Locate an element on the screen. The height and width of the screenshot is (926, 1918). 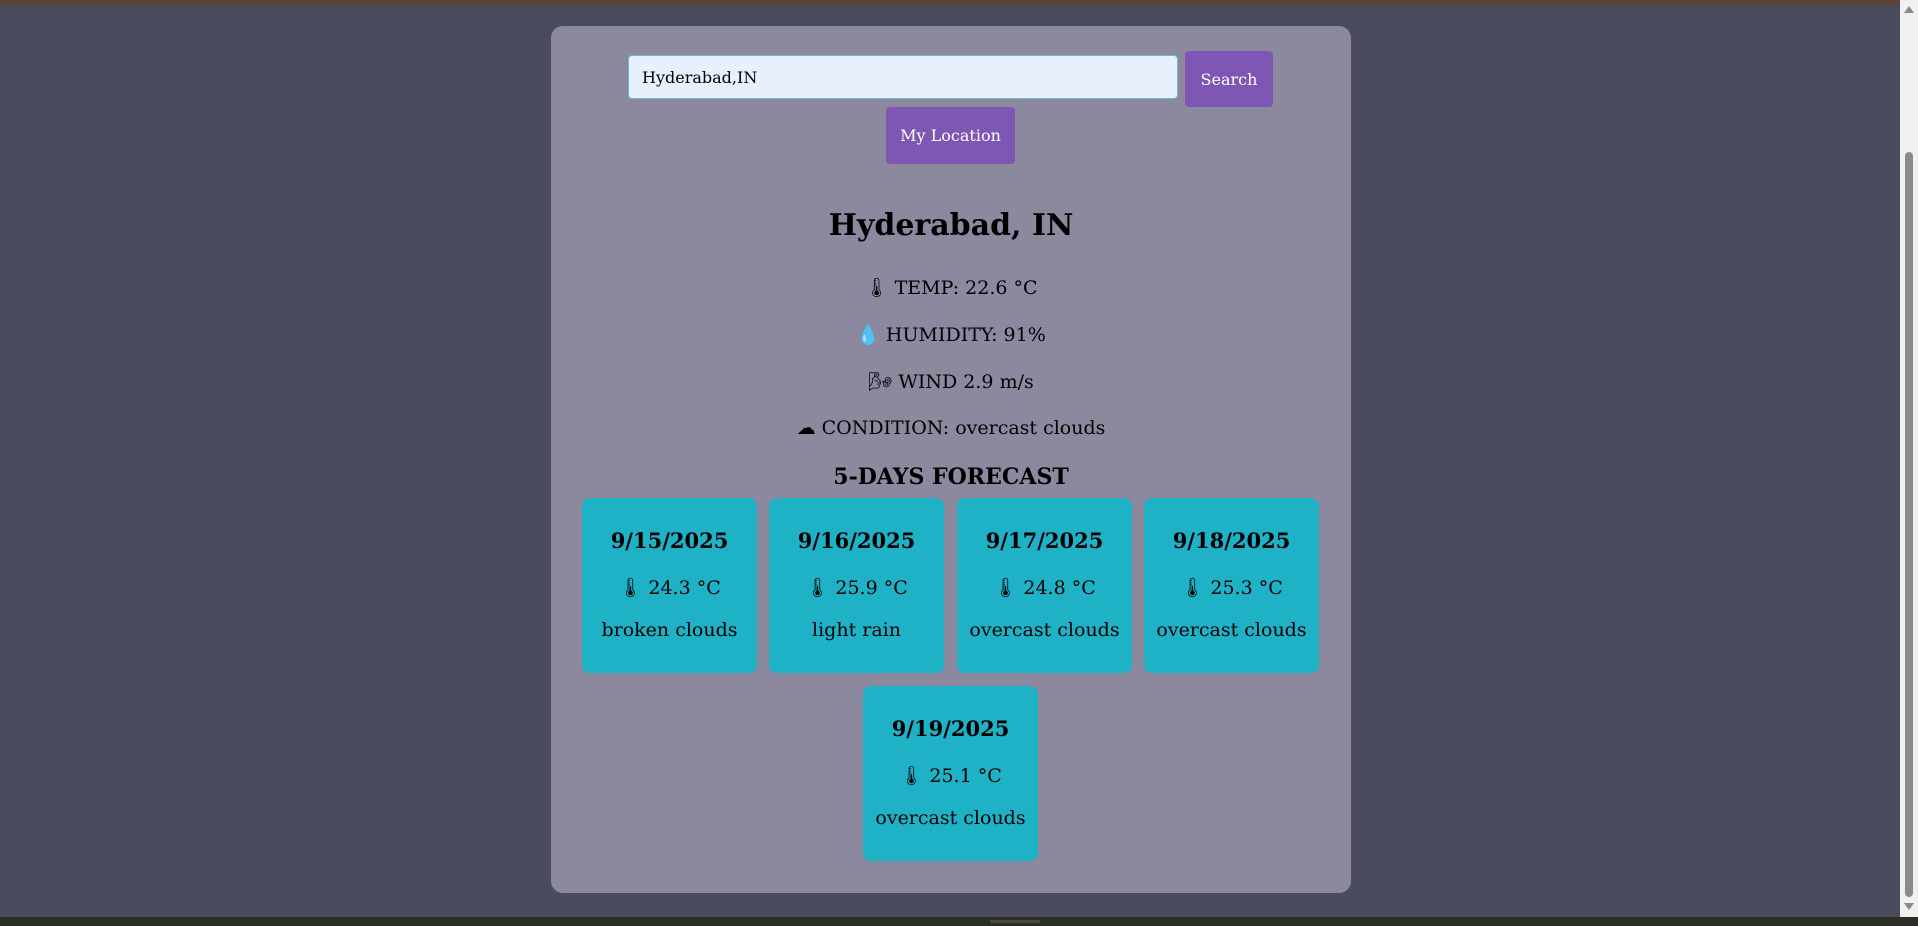
forecast-temp: 🌡 25.9 °C is located at coordinates (856, 587).